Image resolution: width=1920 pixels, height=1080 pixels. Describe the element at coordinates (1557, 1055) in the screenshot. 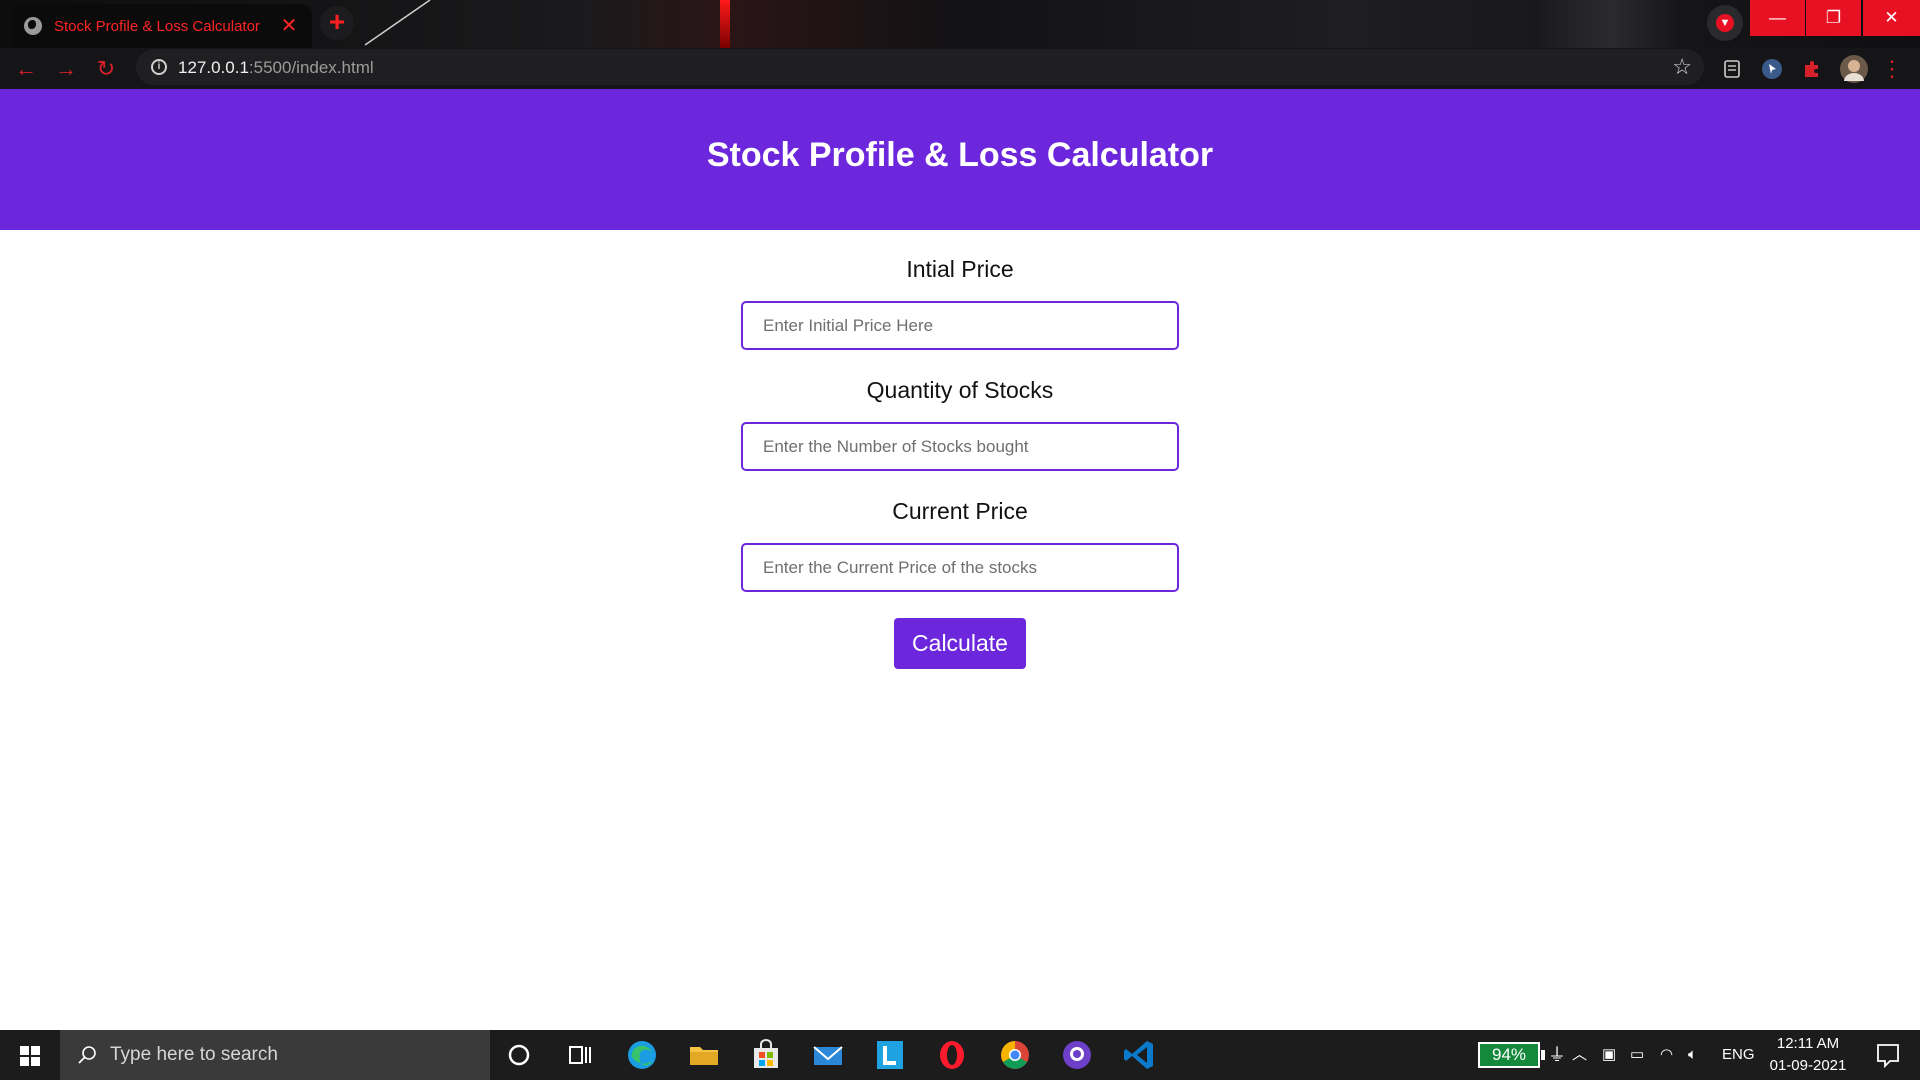

I see `plug-icon: ⏚` at that location.